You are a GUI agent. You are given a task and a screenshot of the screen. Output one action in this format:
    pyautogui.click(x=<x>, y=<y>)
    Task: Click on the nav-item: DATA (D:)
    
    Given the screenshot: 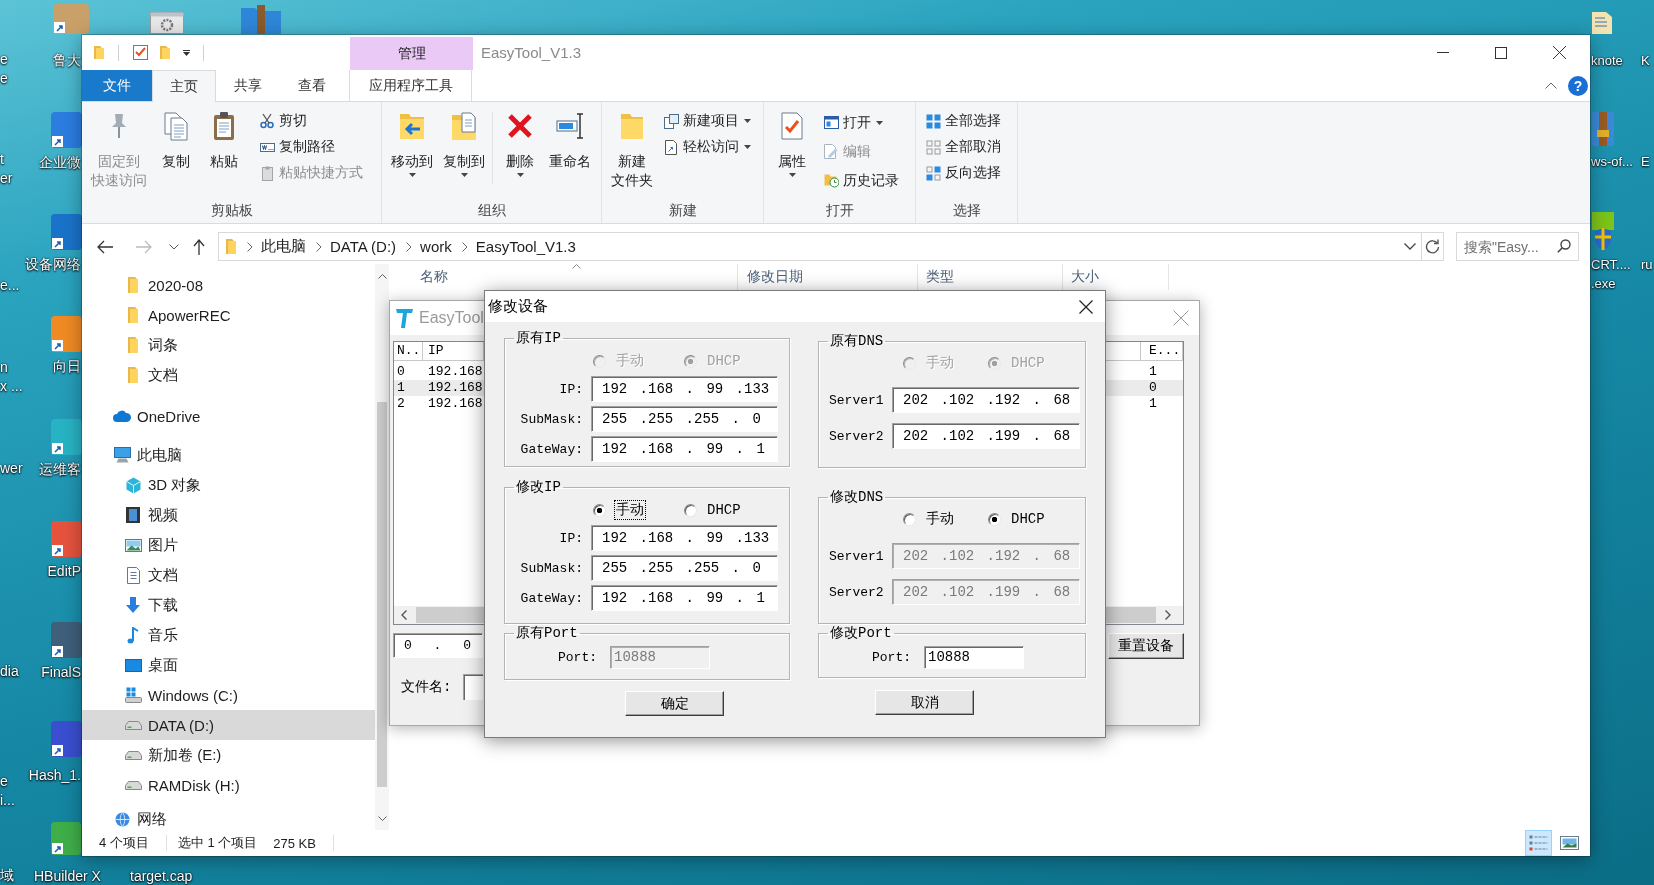 What is the action you would take?
    pyautogui.click(x=228, y=725)
    